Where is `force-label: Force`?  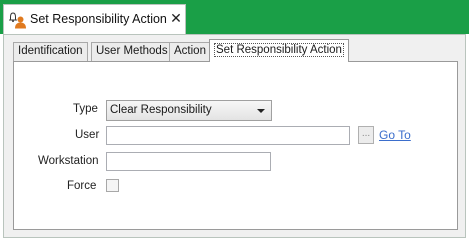 force-label: Force is located at coordinates (82, 186).